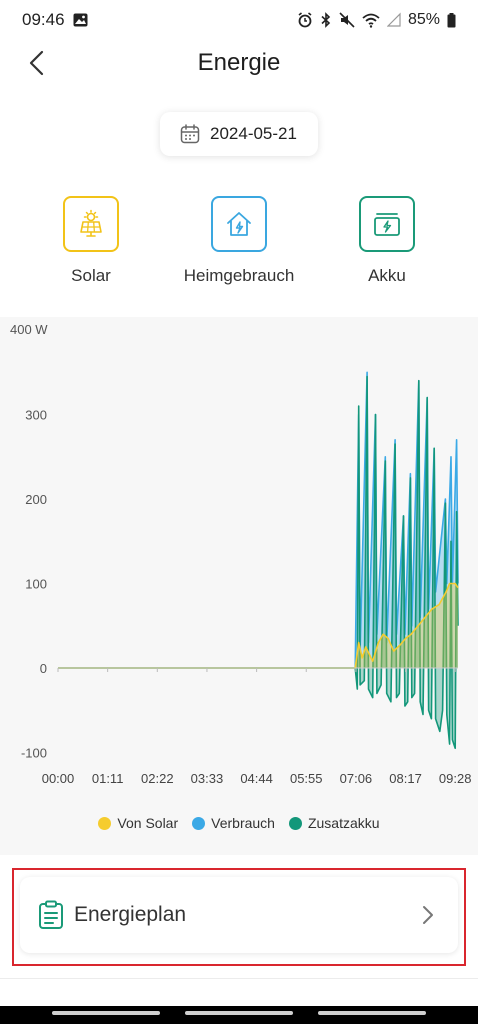 The width and height of the screenshot is (478, 1024). Describe the element at coordinates (239, 275) in the screenshot. I see `category-heimgebrauch-label: Heimgebrauch` at that location.